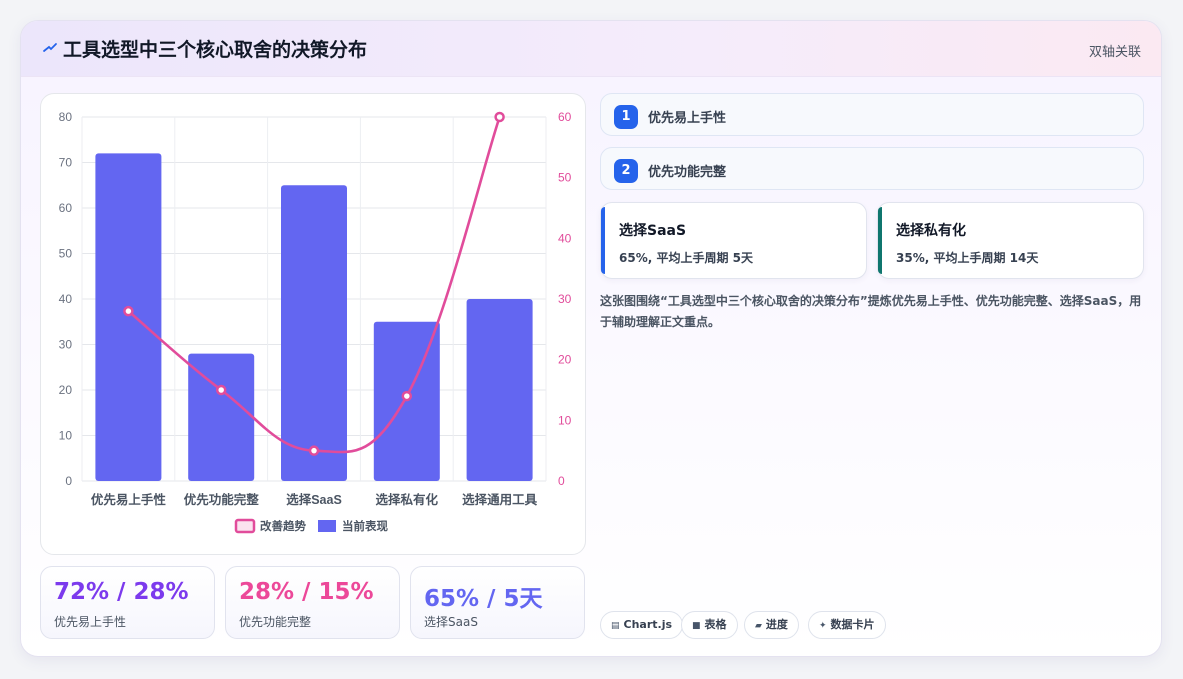  What do you see at coordinates (591, 49) in the screenshot?
I see `card-header: 工具选型中三个核心取舍的决策分布 双轴关联` at bounding box center [591, 49].